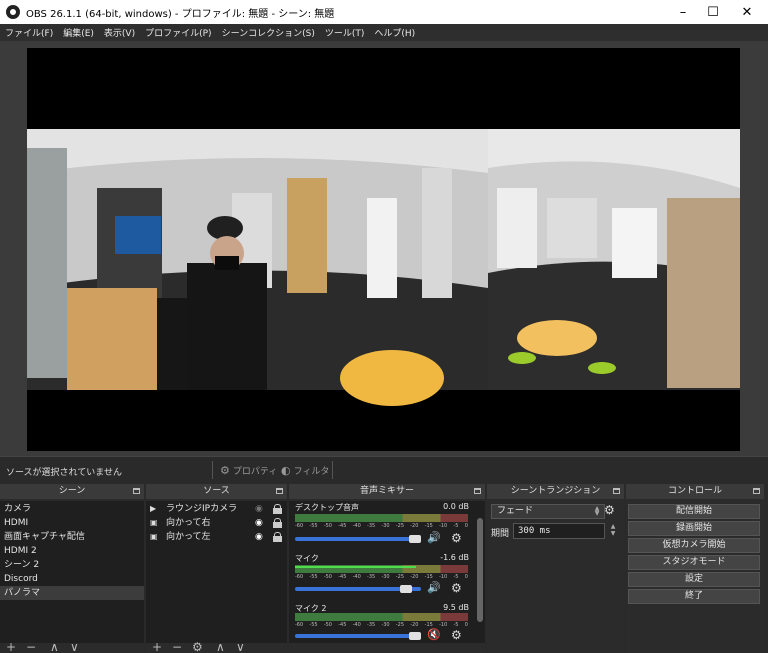  Describe the element at coordinates (299, 526) in the screenshot. I see `meter-tick-label: -60` at that location.